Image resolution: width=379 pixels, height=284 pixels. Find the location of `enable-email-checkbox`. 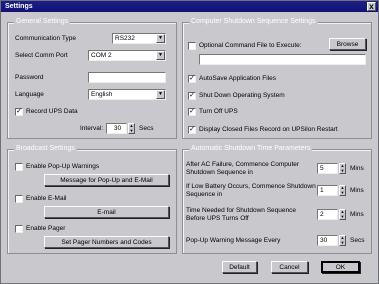

enable-email-checkbox is located at coordinates (19, 199).